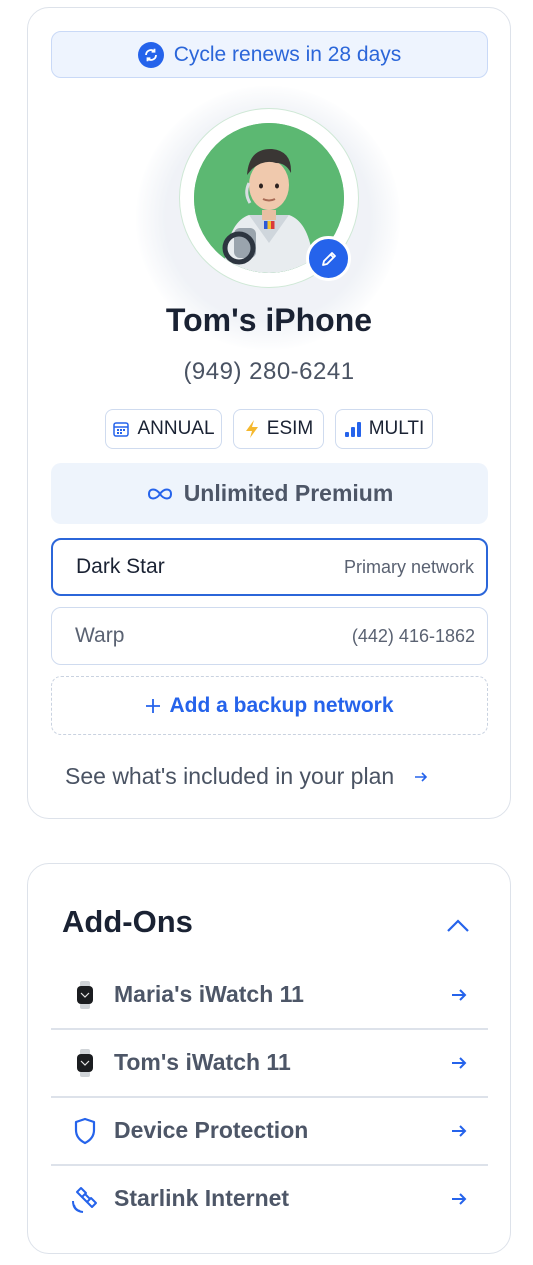 The image size is (533, 1265). I want to click on addon-row: Tom's iWatch 11, so click(269, 1062).